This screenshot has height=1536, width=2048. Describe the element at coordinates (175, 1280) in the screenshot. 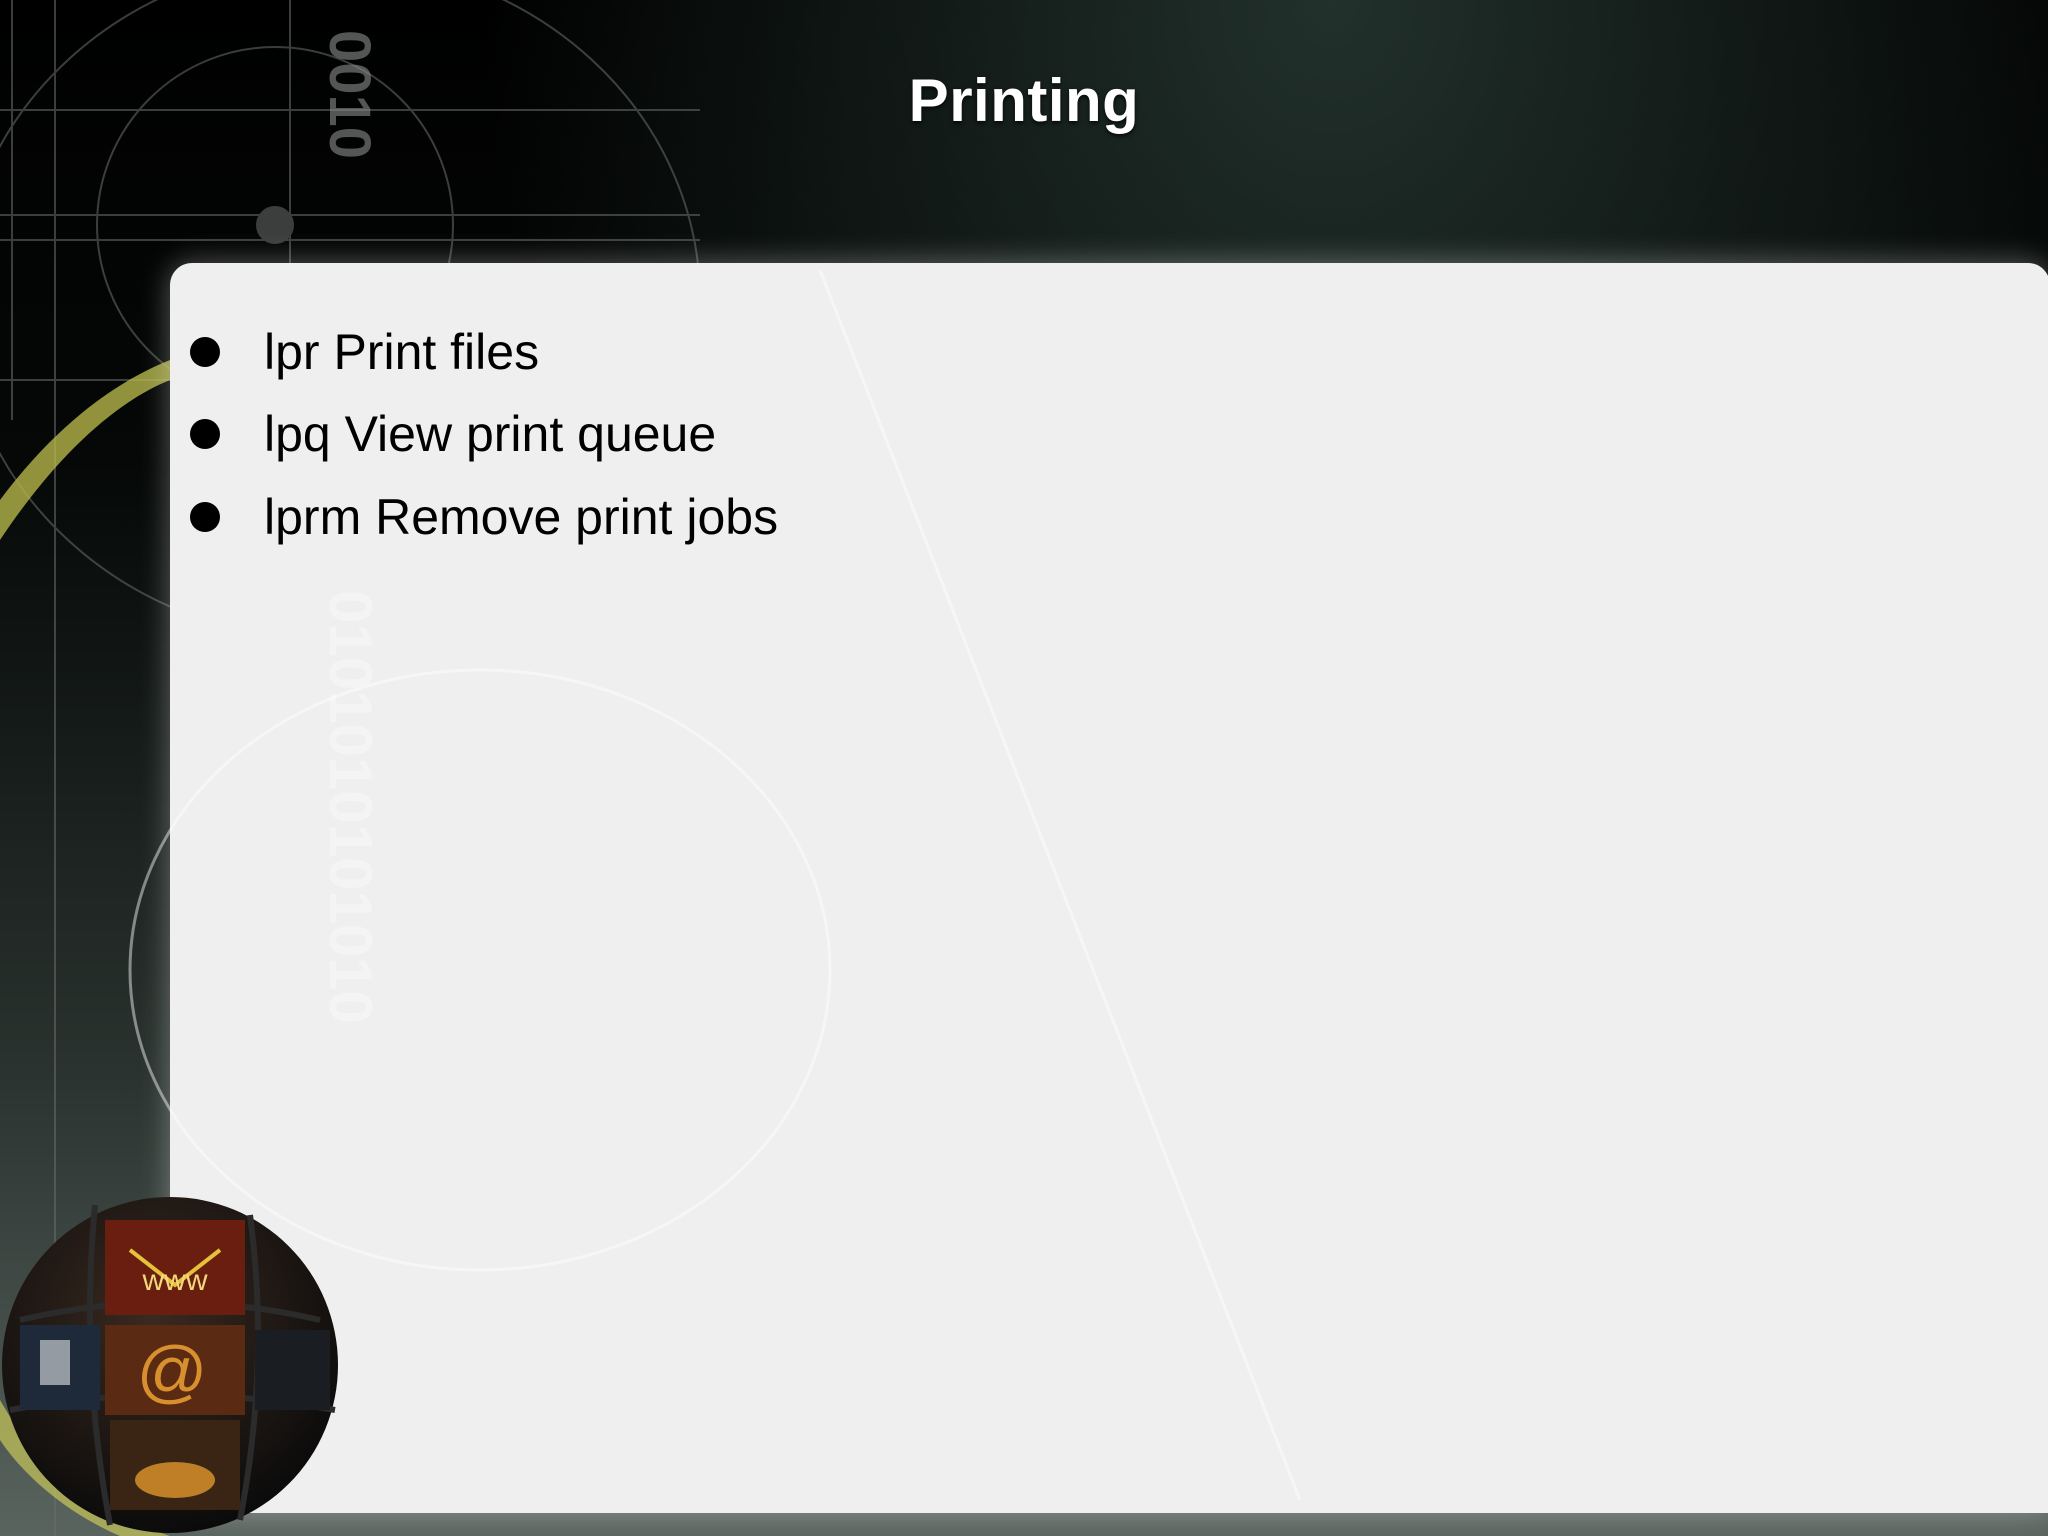

I see `globe-www-label: www` at that location.